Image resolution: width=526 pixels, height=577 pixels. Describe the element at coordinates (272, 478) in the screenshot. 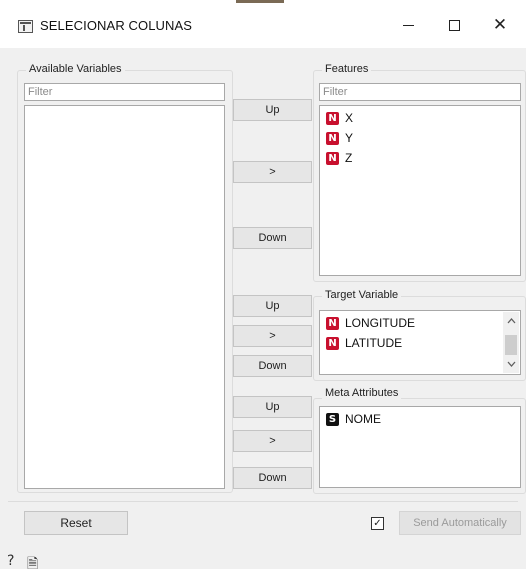

I see `meta-down-button: Down` at that location.